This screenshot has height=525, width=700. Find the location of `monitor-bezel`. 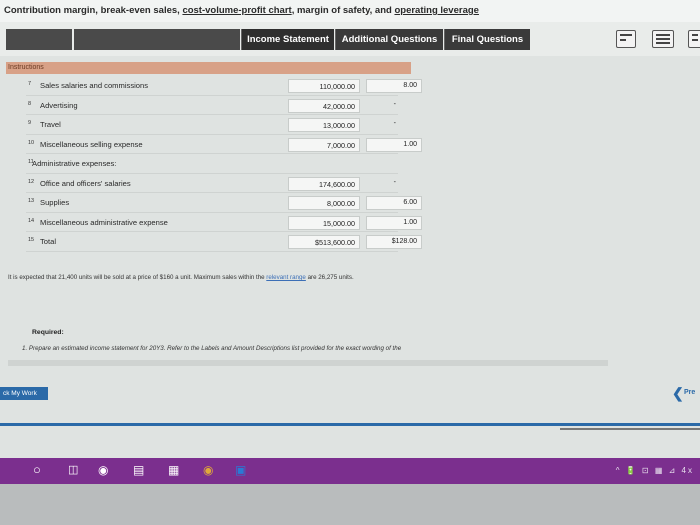

monitor-bezel is located at coordinates (350, 504).